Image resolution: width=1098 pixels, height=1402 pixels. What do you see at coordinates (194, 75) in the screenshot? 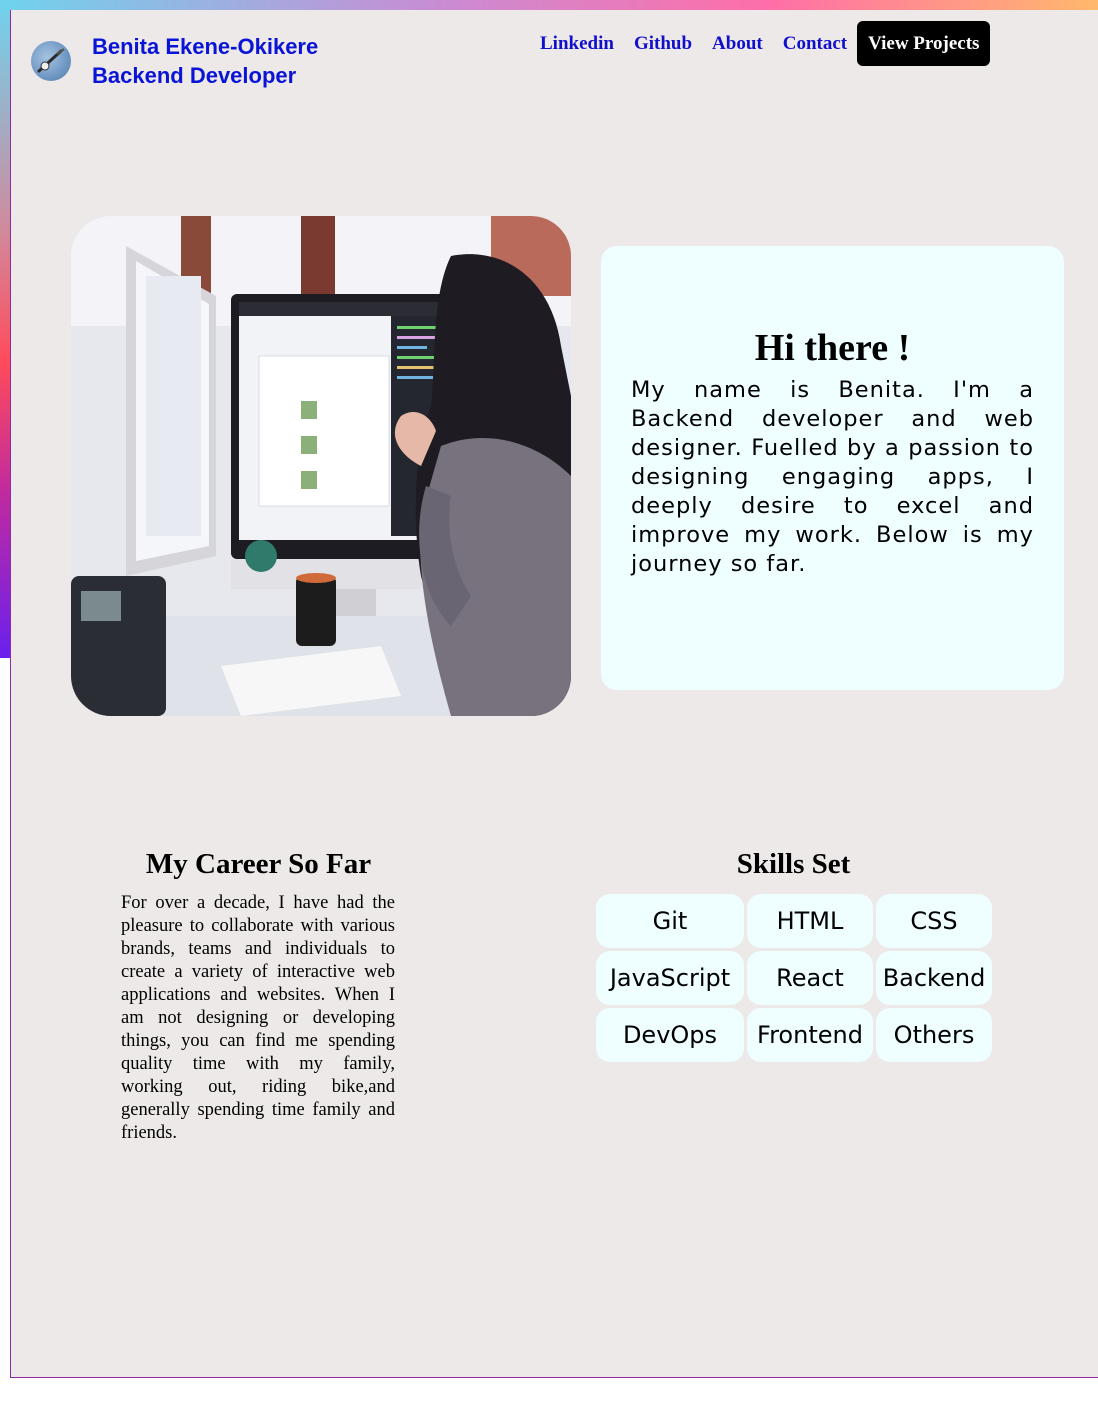
I see `brand-role: Backend Developer` at bounding box center [194, 75].